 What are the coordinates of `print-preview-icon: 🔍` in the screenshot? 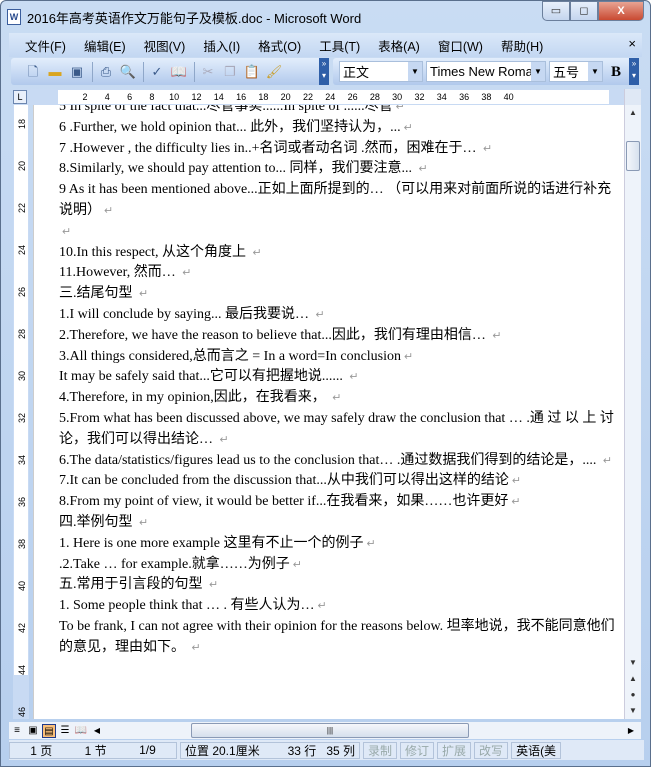 It's located at (128, 72).